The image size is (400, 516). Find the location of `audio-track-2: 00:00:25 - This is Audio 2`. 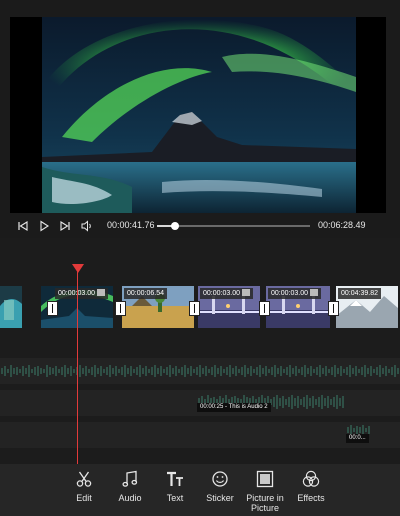

audio-track-2: 00:00:25 - This is Audio 2 is located at coordinates (200, 403).